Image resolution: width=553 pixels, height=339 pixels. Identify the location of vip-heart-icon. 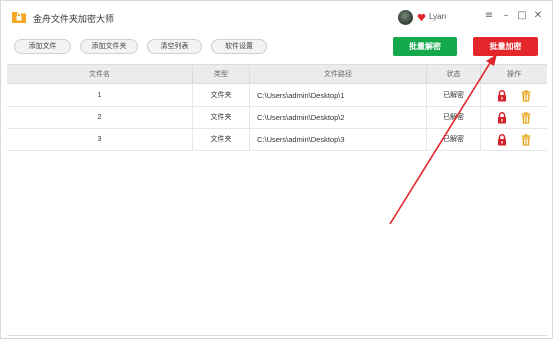
(421, 17).